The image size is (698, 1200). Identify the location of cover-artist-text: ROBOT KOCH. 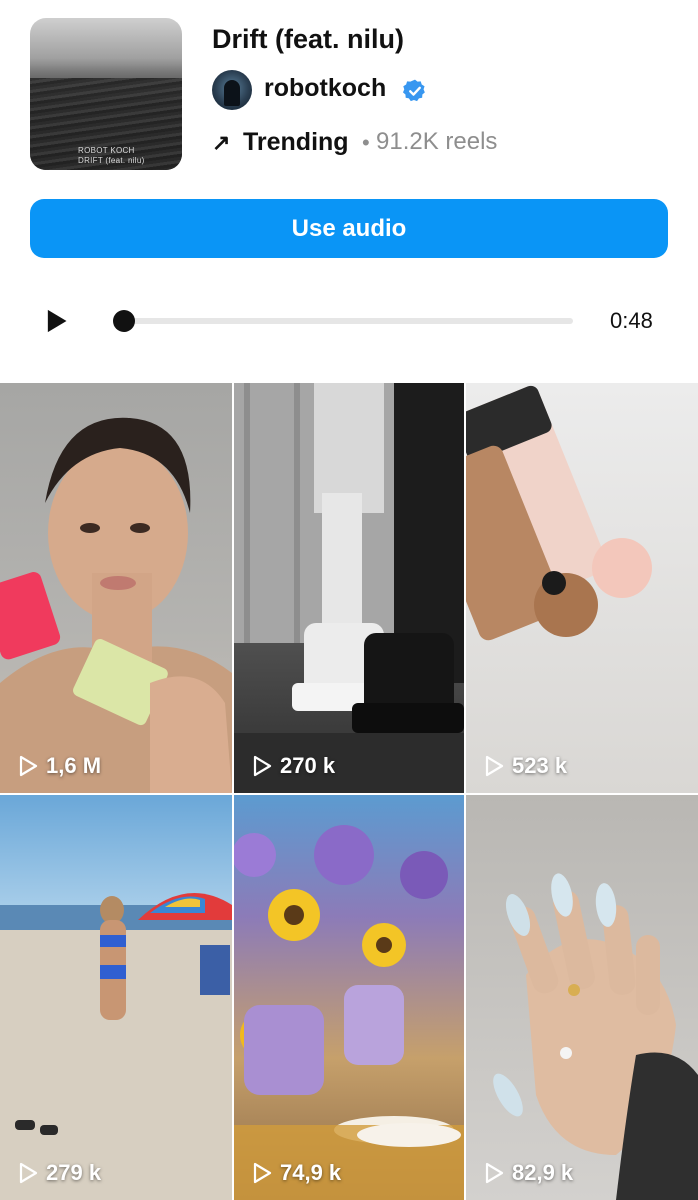
(106, 150).